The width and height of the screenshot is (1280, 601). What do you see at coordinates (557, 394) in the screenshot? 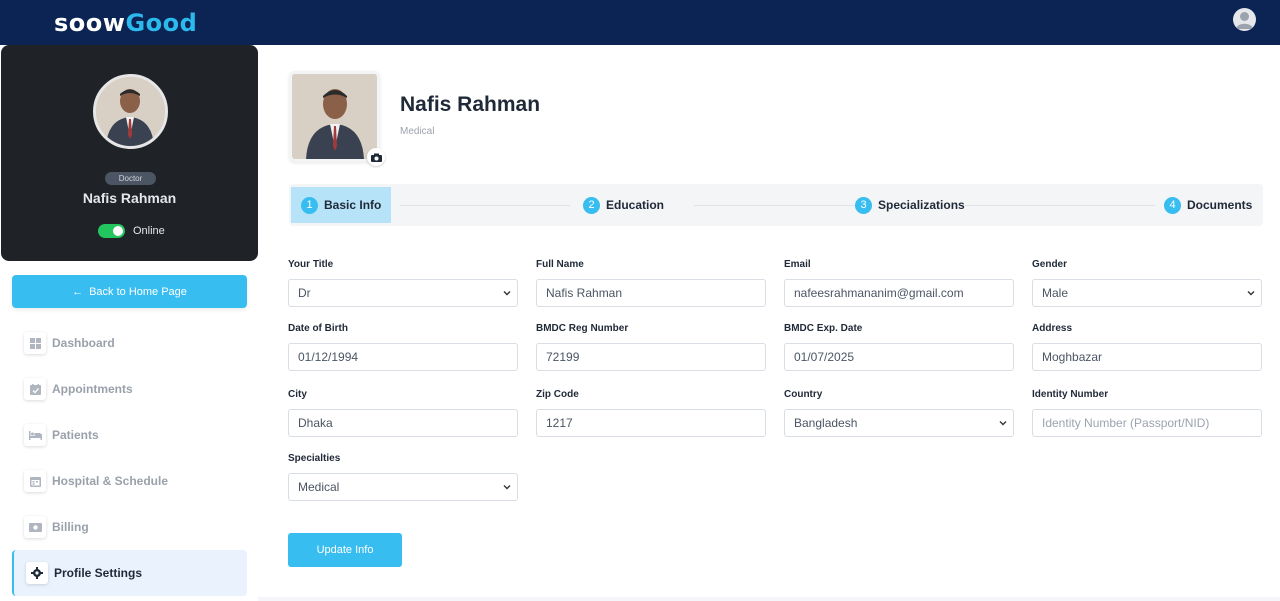
I see `zip-label: Zip Code` at bounding box center [557, 394].